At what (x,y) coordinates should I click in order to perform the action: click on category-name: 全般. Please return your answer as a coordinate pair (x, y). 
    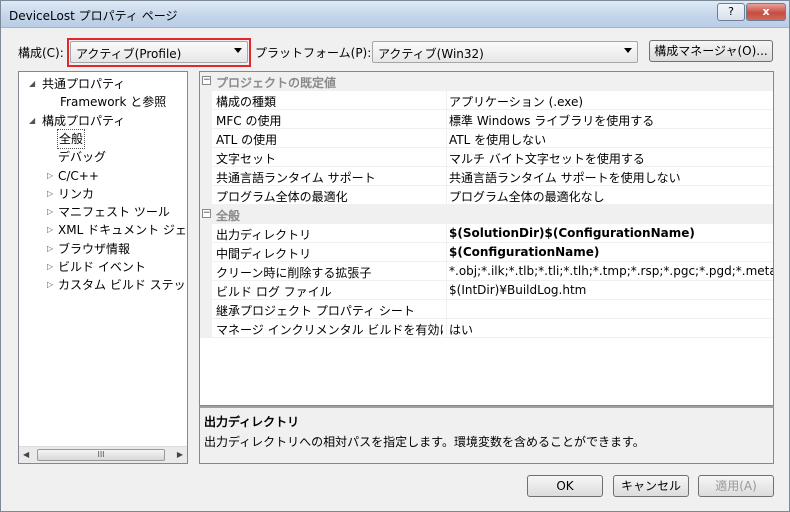
    Looking at the image, I should click on (228, 216).